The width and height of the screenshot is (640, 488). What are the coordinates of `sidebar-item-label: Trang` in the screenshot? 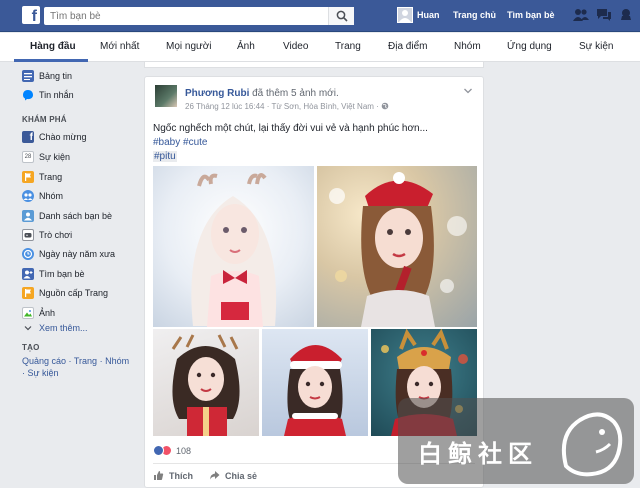 It's located at (51, 177).